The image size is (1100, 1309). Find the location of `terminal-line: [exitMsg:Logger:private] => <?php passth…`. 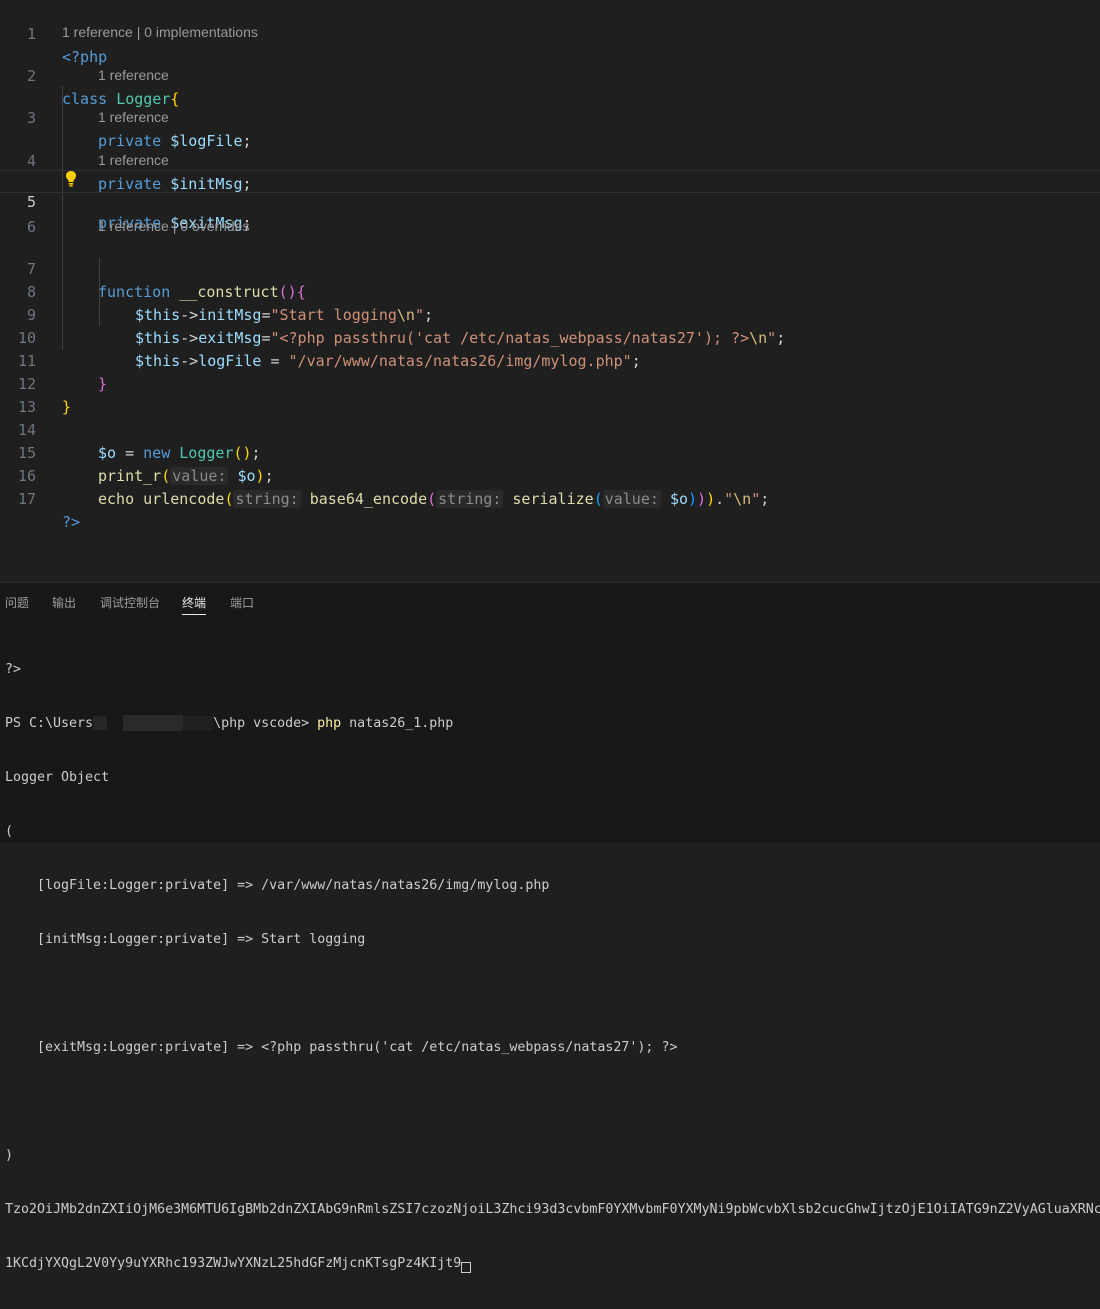

terminal-line: [exitMsg:Logger:private] => <?php passth… is located at coordinates (341, 1047).